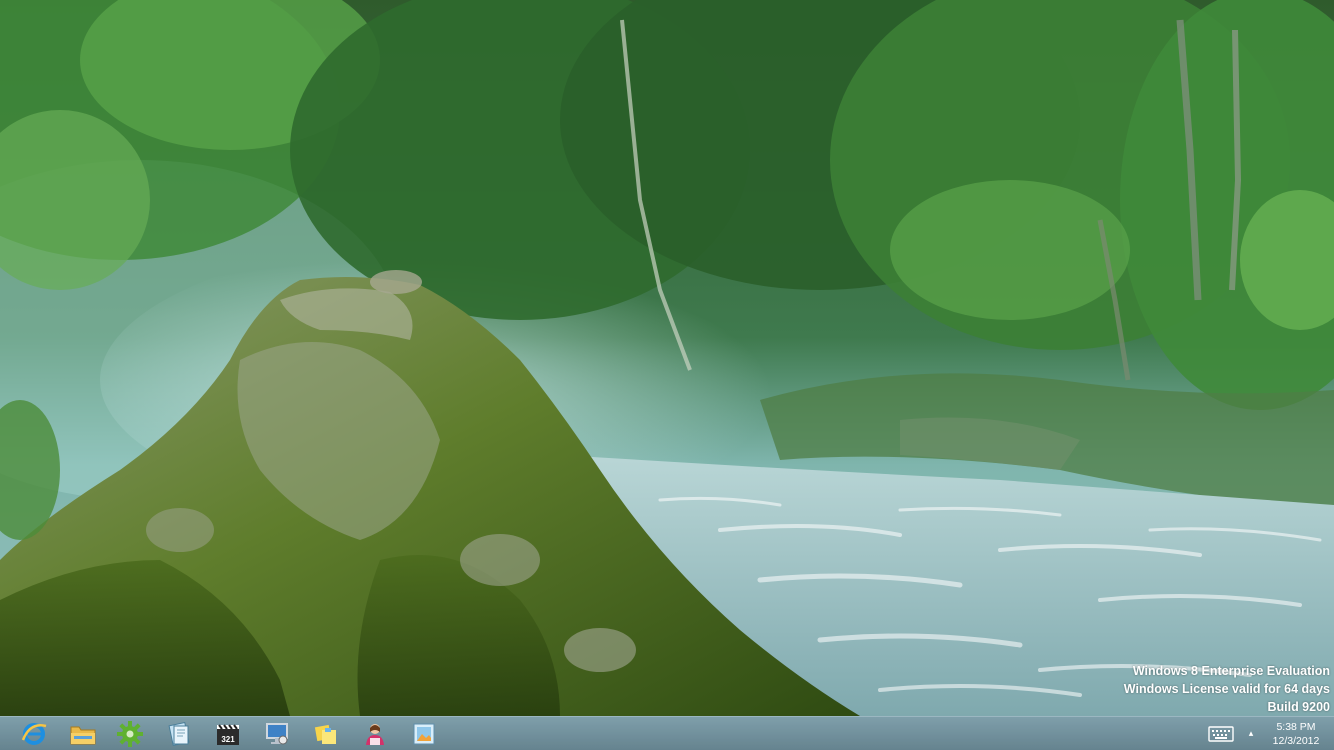  I want to click on taskbar-picture-app, so click(424, 734).